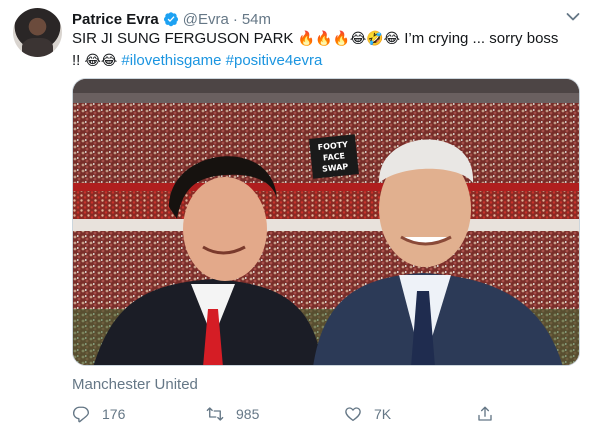  What do you see at coordinates (206, 19) in the screenshot?
I see `author-handle: @Evra` at bounding box center [206, 19].